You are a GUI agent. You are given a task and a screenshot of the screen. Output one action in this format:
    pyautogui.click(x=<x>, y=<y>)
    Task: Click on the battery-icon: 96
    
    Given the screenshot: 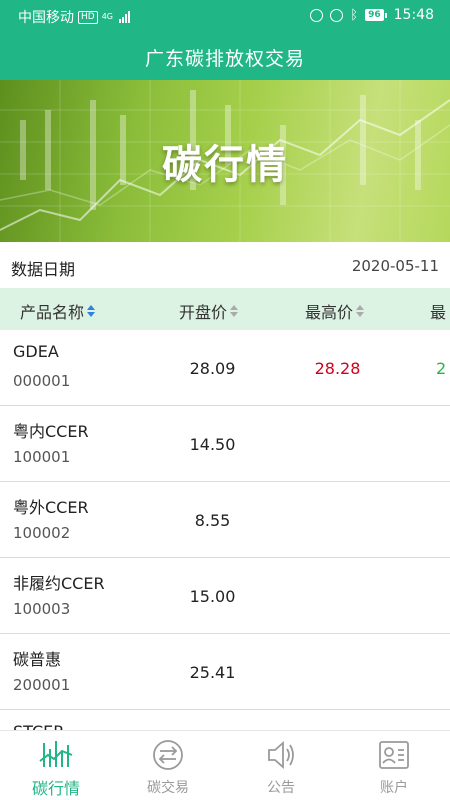 What is the action you would take?
    pyautogui.click(x=376, y=15)
    